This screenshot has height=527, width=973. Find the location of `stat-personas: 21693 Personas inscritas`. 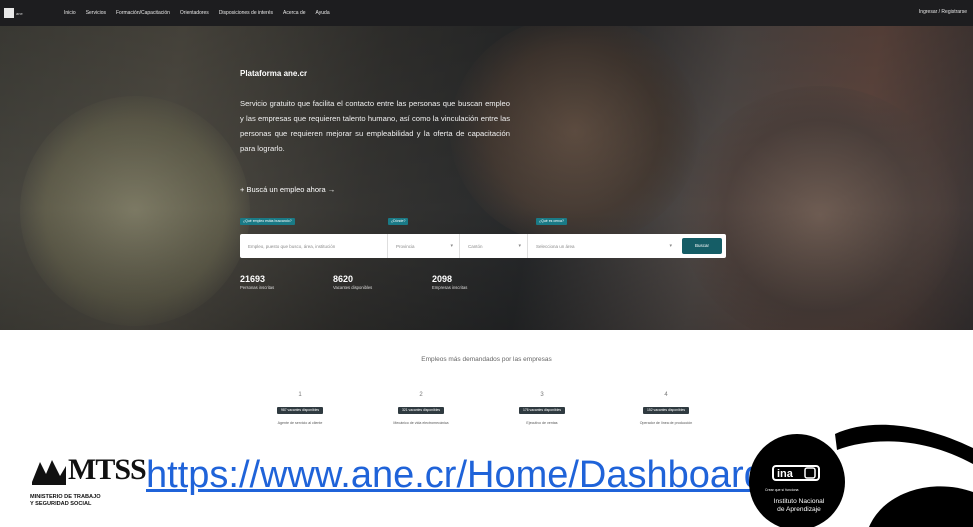

stat-personas: 21693 Personas inscritas is located at coordinates (257, 282).